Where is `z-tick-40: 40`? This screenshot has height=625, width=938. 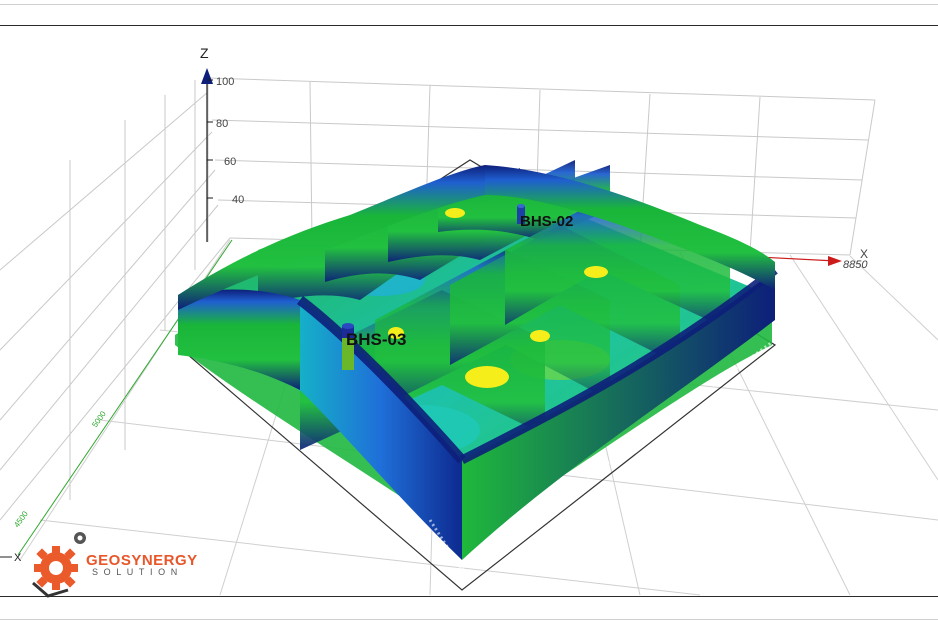
z-tick-40: 40 is located at coordinates (238, 200).